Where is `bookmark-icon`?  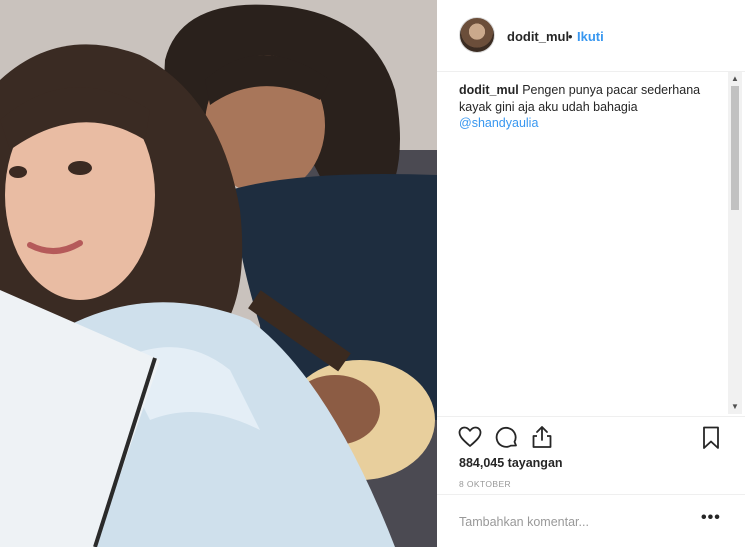 bookmark-icon is located at coordinates (711, 438).